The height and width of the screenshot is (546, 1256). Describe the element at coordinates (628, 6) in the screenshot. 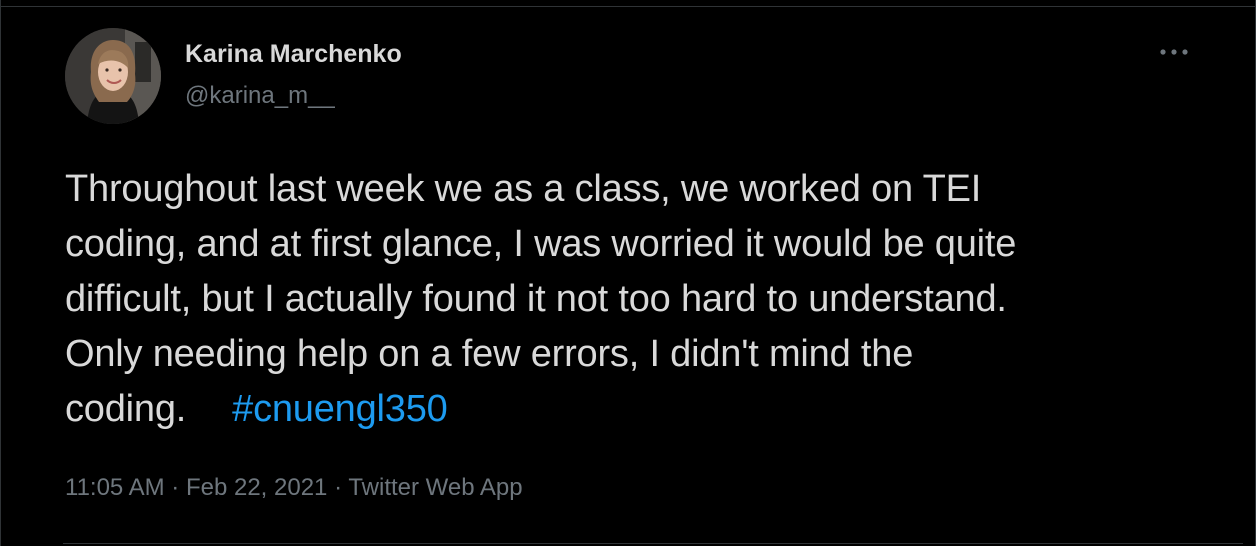

I see `top-divider` at that location.